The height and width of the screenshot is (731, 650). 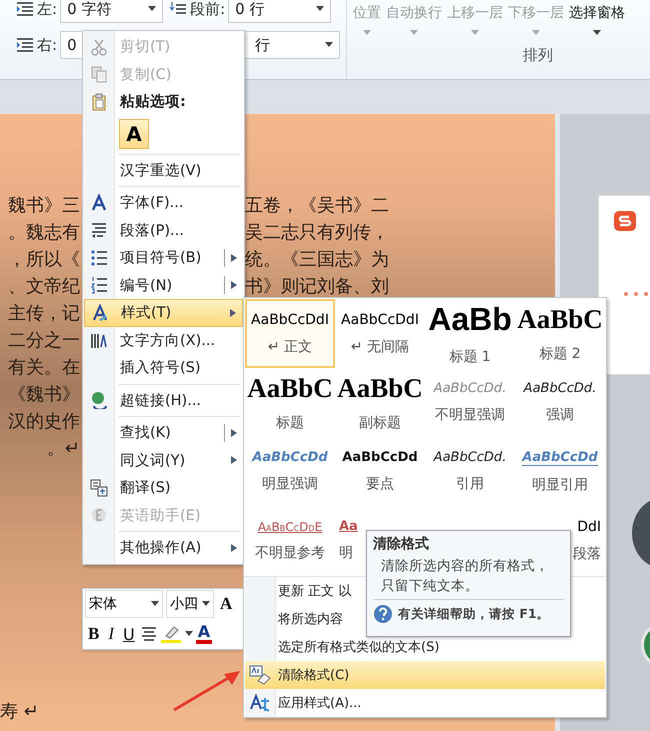 What do you see at coordinates (47, 9) in the screenshot?
I see `field-label: 左:` at bounding box center [47, 9].